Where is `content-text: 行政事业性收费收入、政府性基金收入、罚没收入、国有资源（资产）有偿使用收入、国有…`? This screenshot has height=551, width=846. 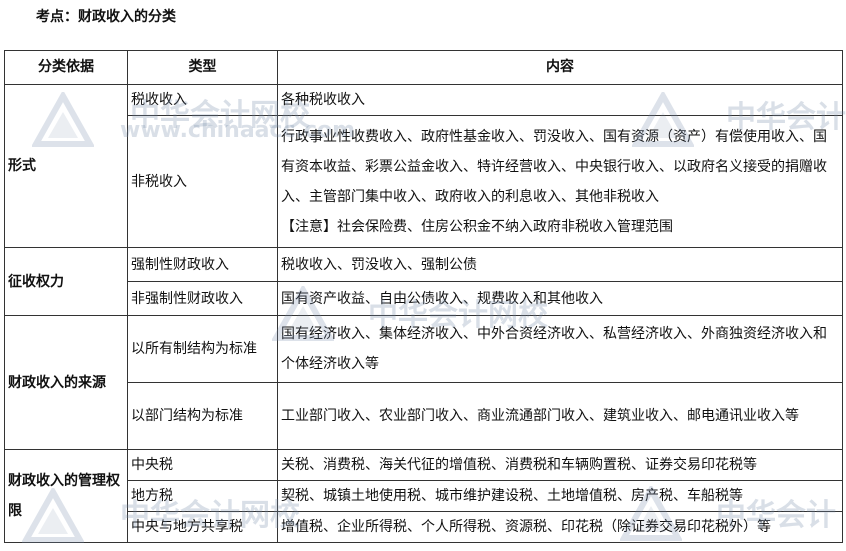
content-text: 行政事业性收费收入、政府性基金收入、罚没收入、国有资源（资产）有偿使用收入、国有… is located at coordinates (554, 166).